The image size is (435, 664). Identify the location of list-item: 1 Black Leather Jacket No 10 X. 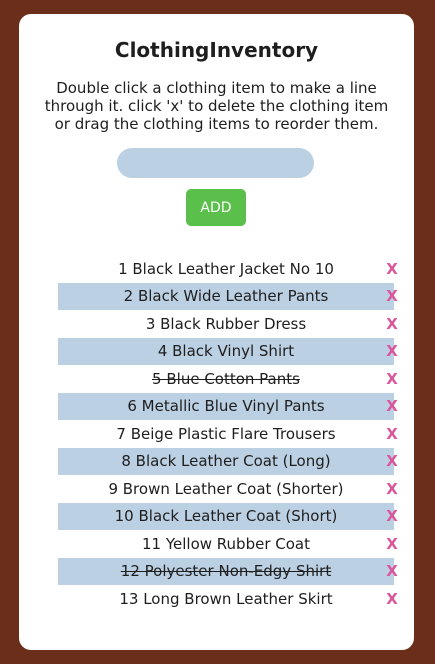
(228, 269).